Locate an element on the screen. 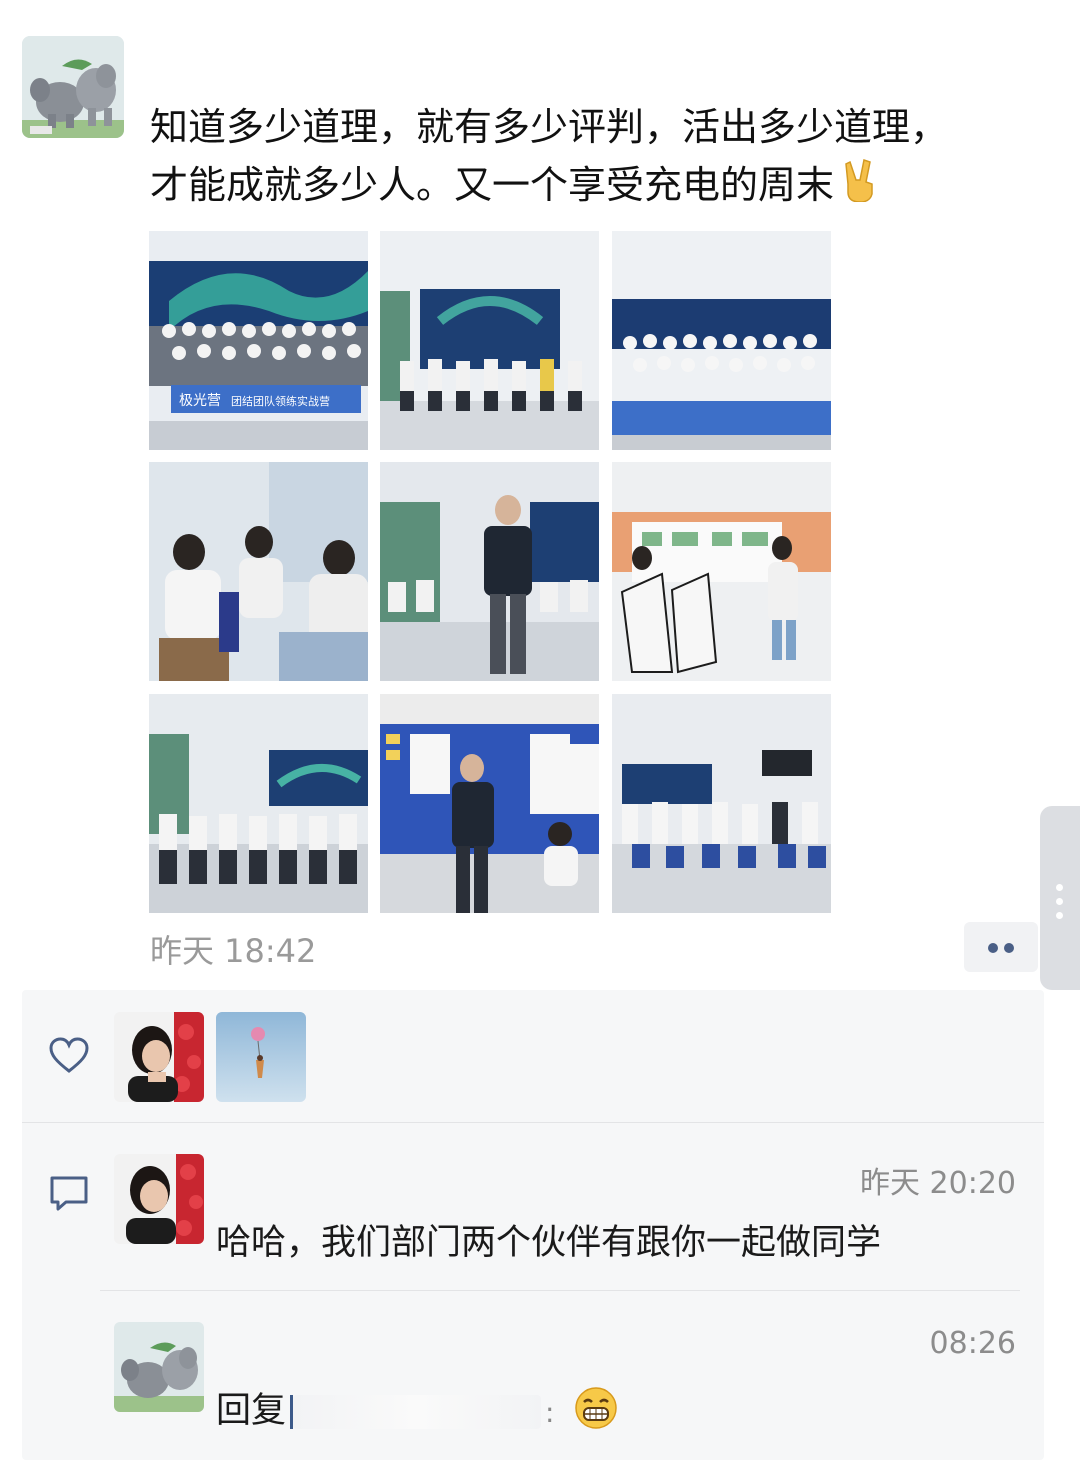 This screenshot has width=1080, height=1481. likes-divider is located at coordinates (533, 1122).